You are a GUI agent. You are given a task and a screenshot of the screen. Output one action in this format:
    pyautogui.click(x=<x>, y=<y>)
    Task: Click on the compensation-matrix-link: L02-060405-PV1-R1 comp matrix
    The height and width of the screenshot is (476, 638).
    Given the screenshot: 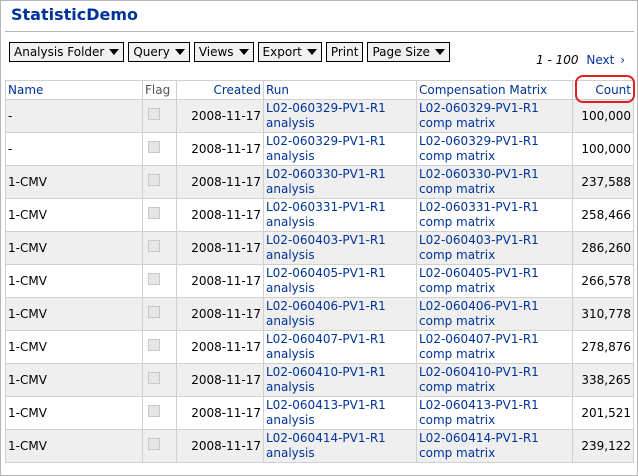 What is the action you would take?
    pyautogui.click(x=494, y=281)
    